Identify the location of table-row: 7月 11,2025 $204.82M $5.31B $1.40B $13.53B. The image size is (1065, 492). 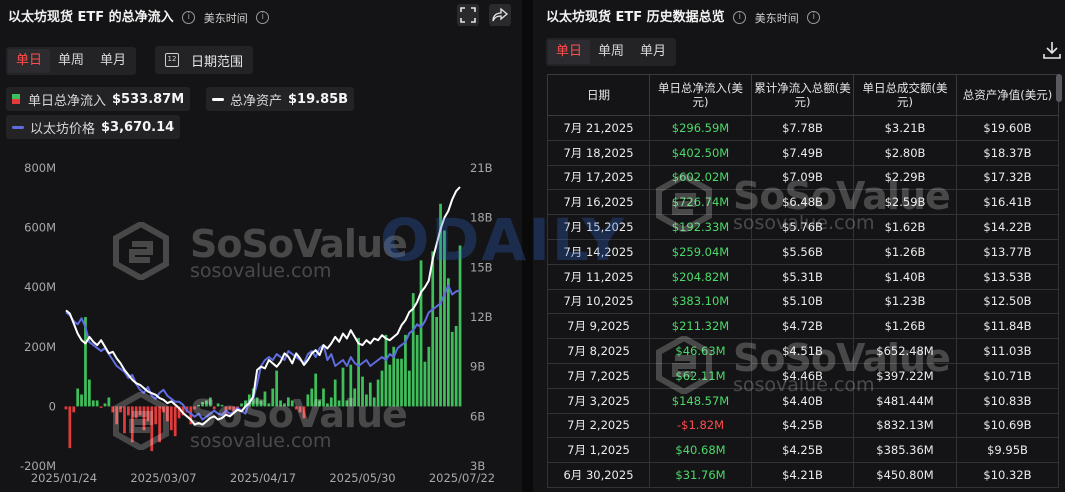
(803, 276).